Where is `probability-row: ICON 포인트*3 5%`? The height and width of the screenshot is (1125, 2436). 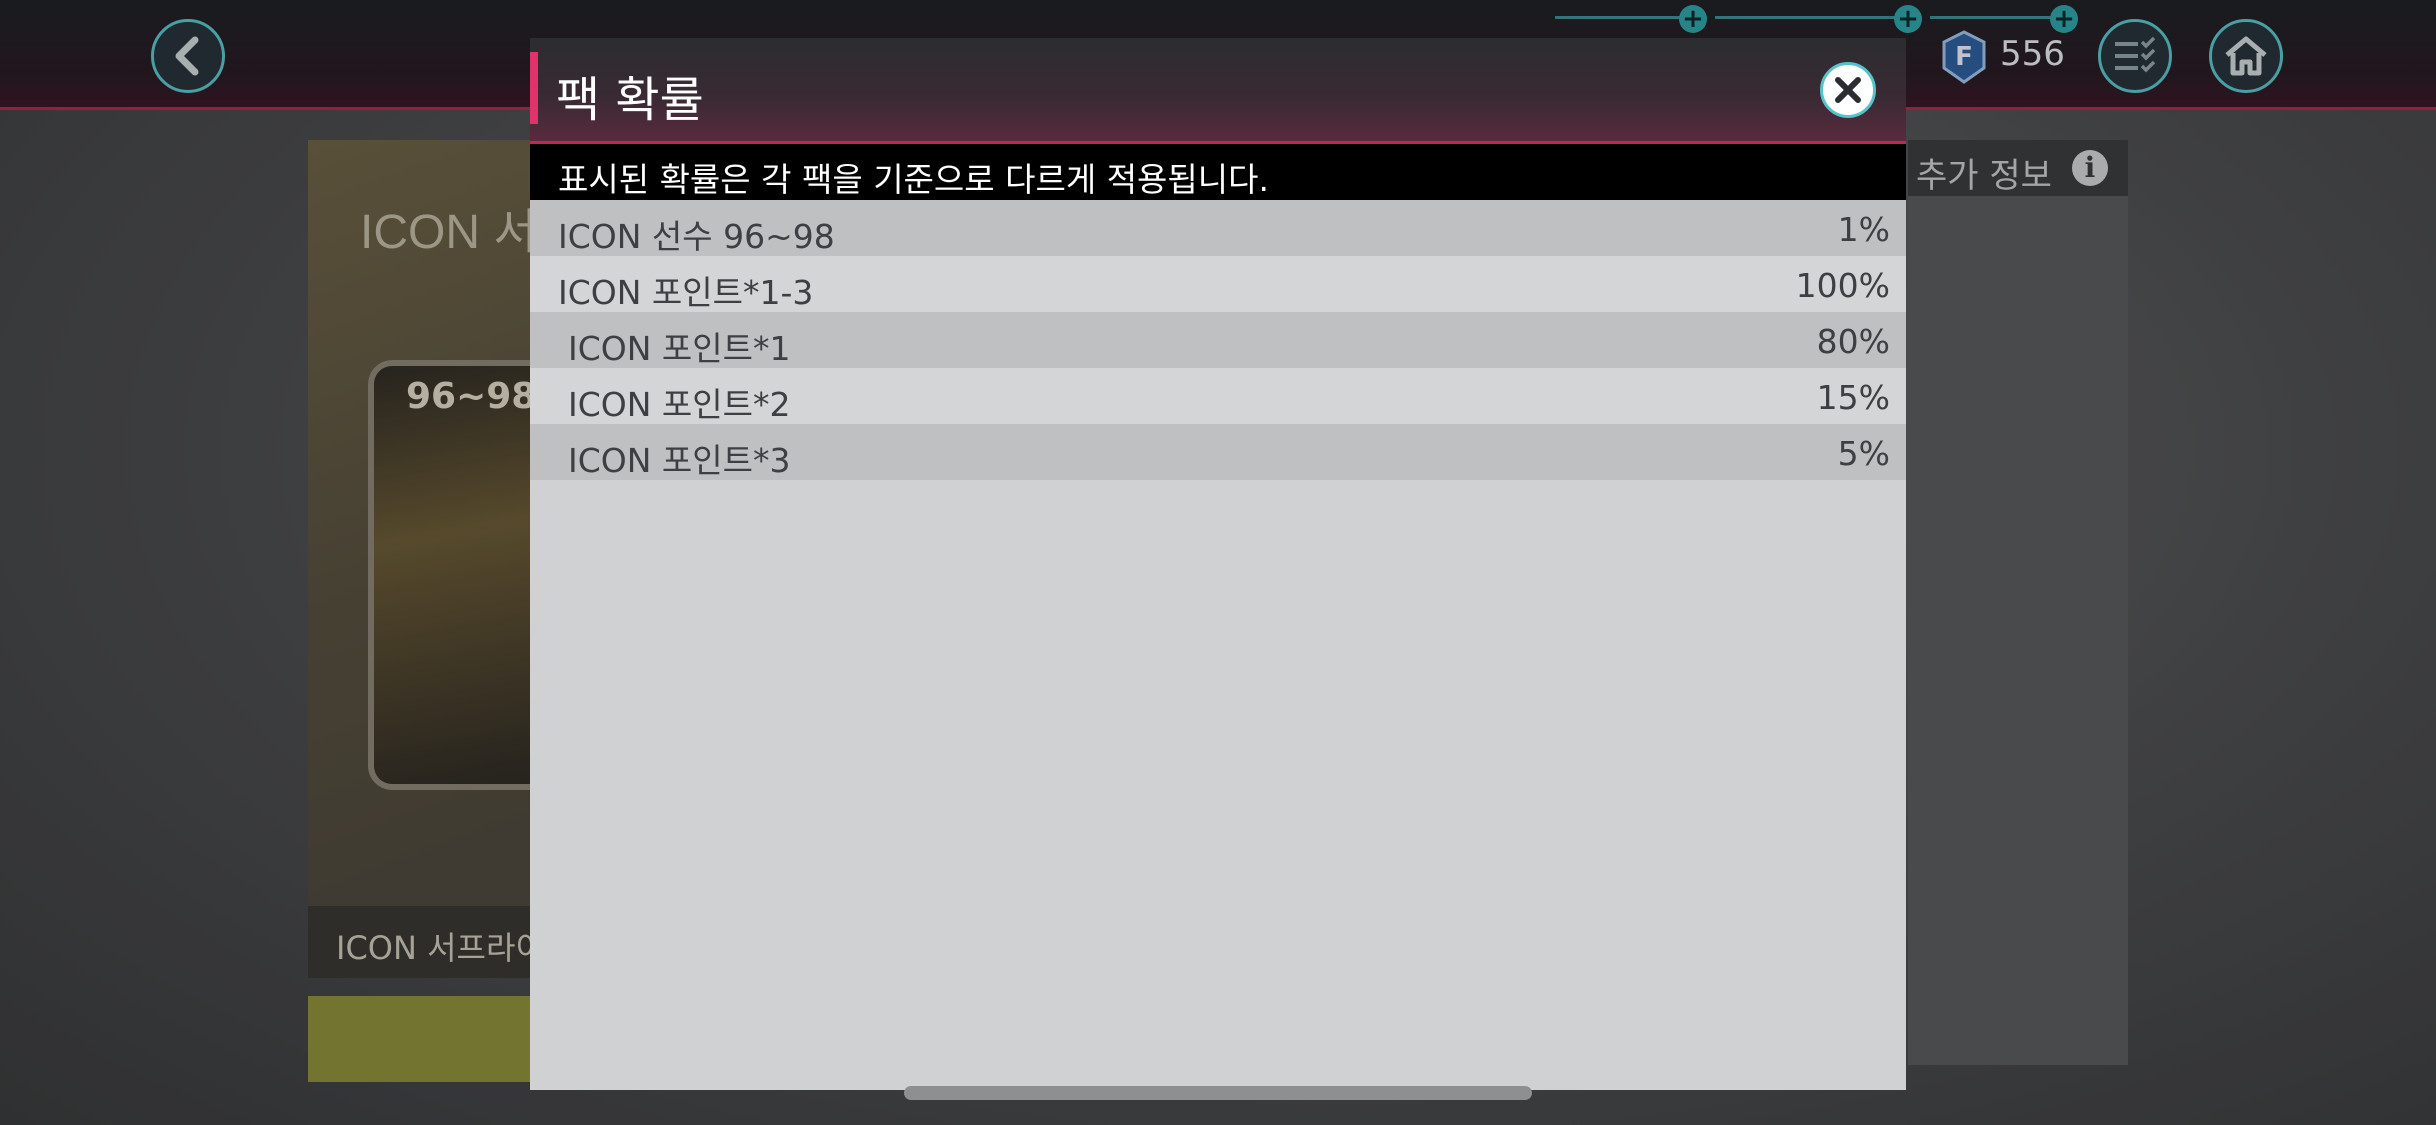 probability-row: ICON 포인트*3 5% is located at coordinates (1218, 452).